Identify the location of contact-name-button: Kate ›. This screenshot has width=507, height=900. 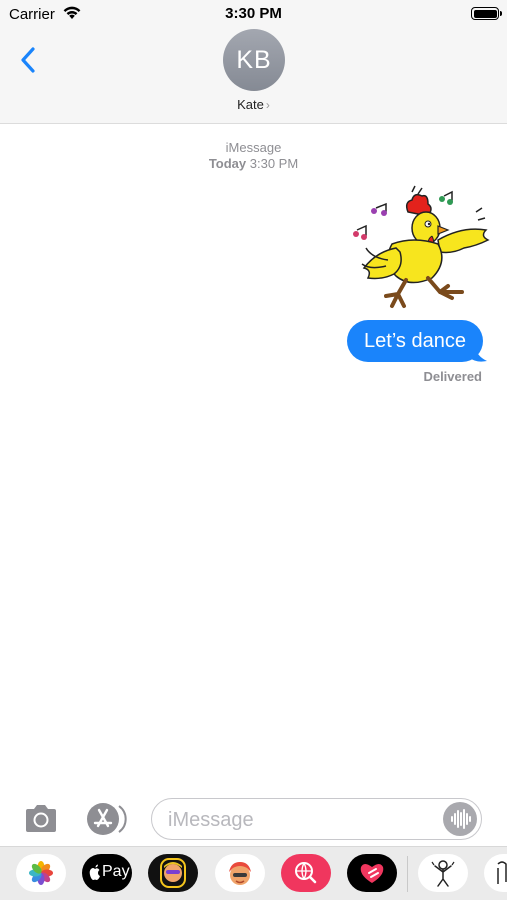
(253, 104).